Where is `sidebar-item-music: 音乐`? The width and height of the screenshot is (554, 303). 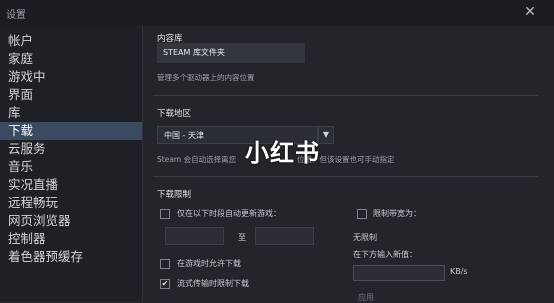 sidebar-item-music: 音乐 is located at coordinates (71, 167).